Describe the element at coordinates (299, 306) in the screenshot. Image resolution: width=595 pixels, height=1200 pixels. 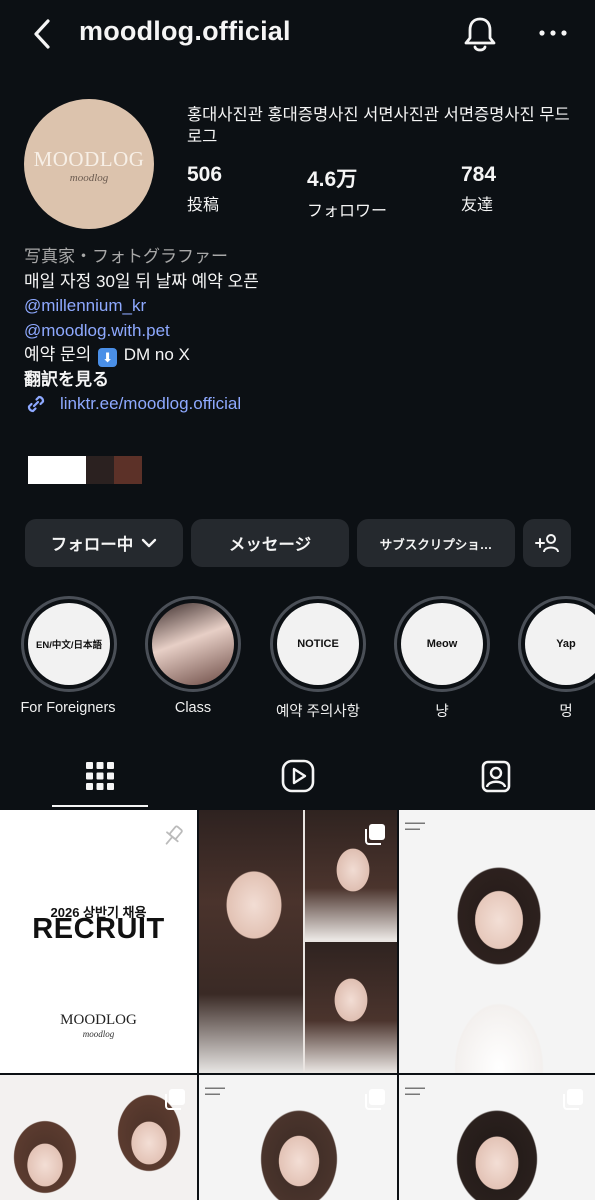
I see `mention-link: @millennium_kr` at that location.